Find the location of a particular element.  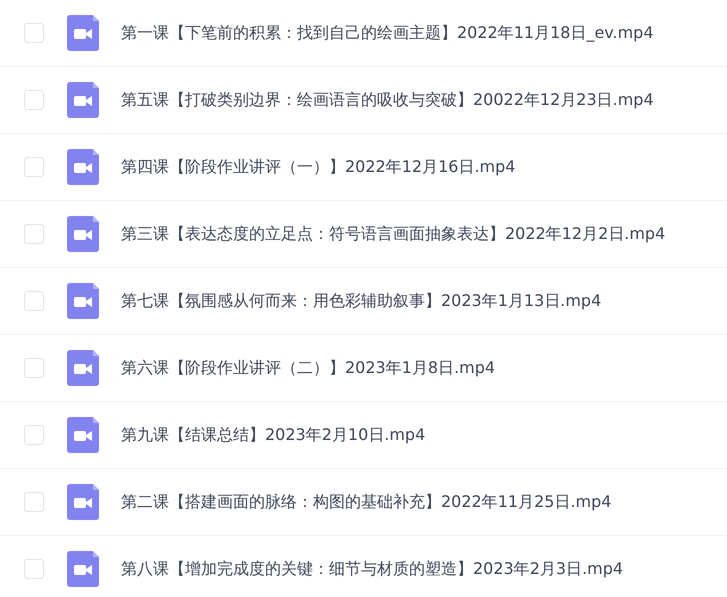

file-name: 第八课【增加完成度的关键：细节与材质的塑造】2023年2月3日.mp4 is located at coordinates (372, 569).